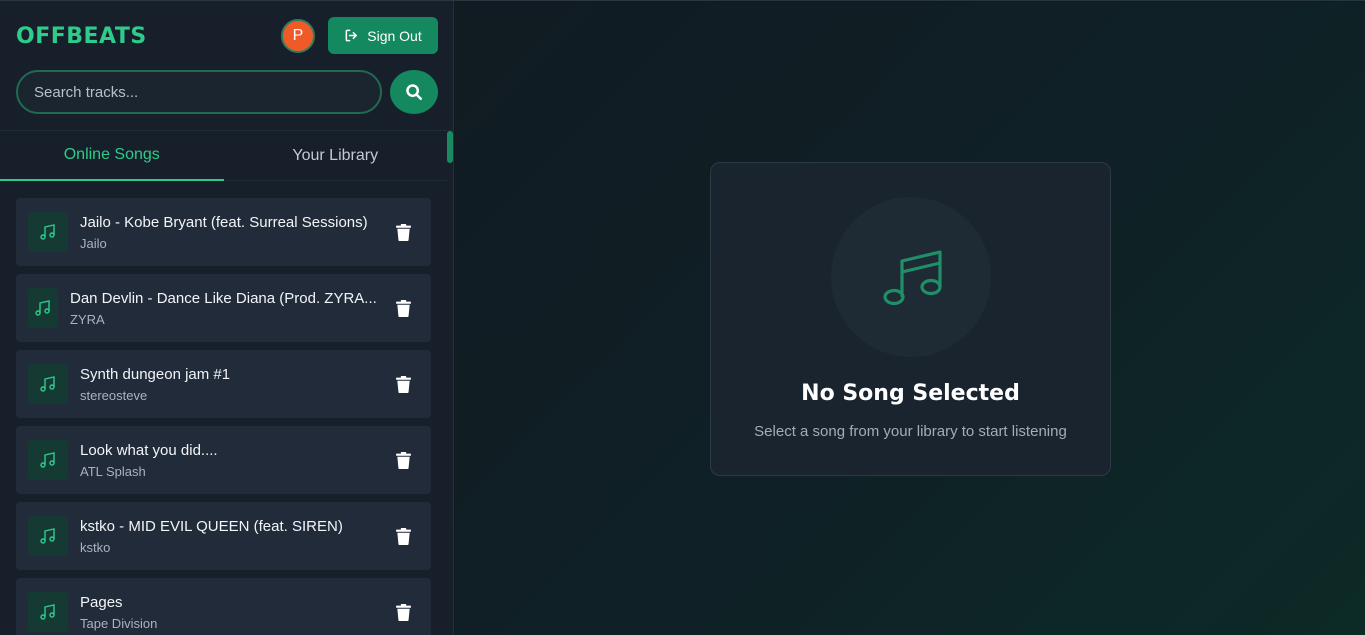  Describe the element at coordinates (114, 395) in the screenshot. I see `song-artist: stereosteve` at that location.